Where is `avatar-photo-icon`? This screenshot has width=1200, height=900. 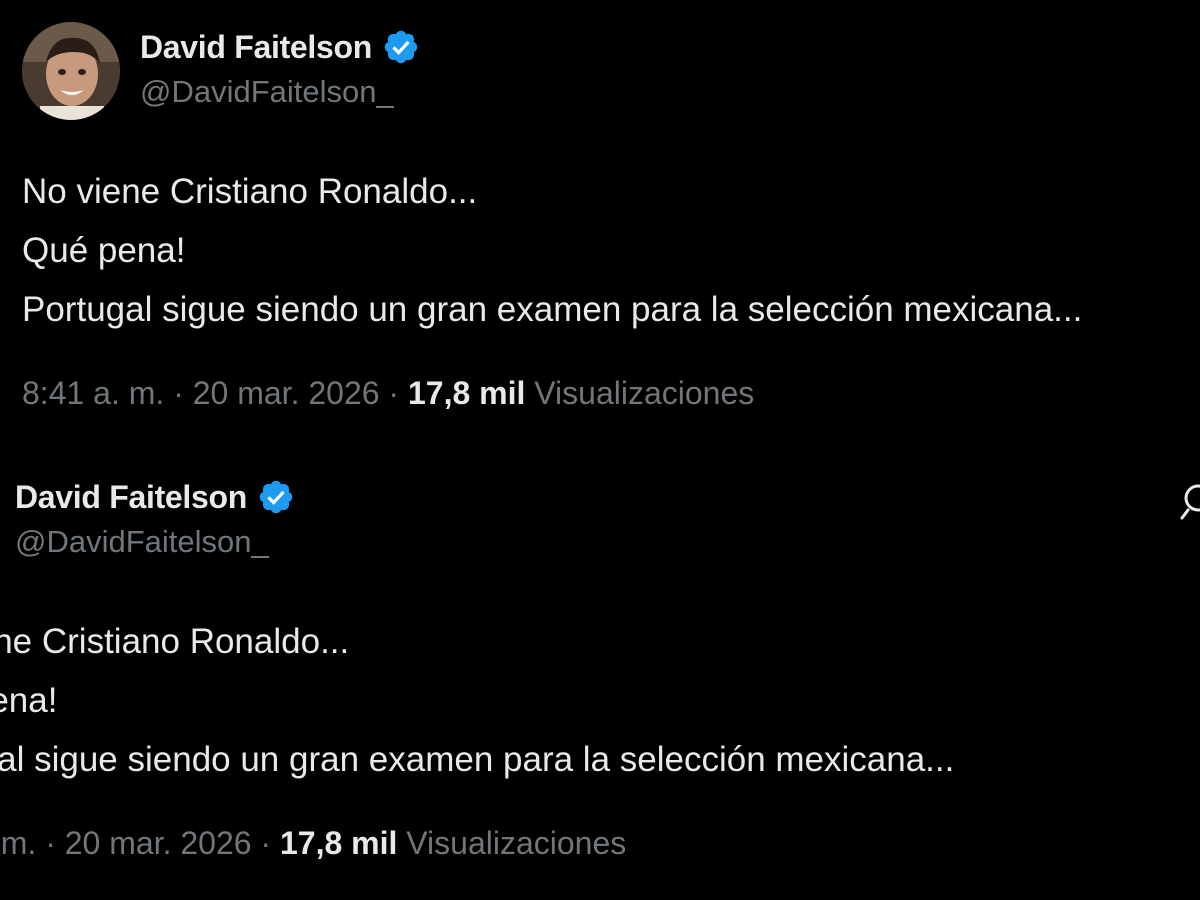
avatar-photo-icon is located at coordinates (71, 71).